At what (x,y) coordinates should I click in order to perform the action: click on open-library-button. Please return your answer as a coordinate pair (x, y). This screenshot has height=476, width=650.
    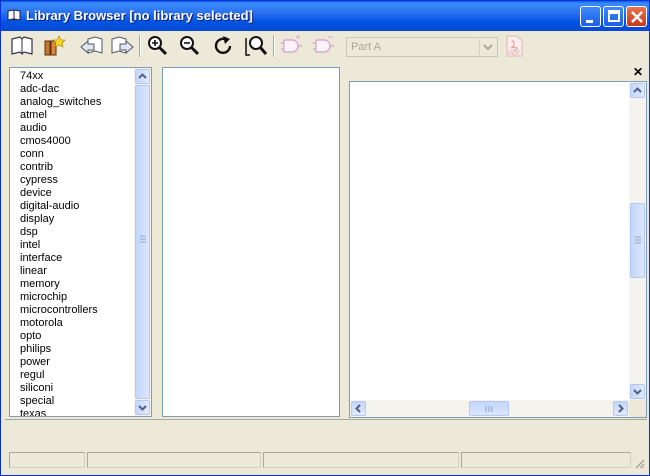
    Looking at the image, I should click on (22, 46).